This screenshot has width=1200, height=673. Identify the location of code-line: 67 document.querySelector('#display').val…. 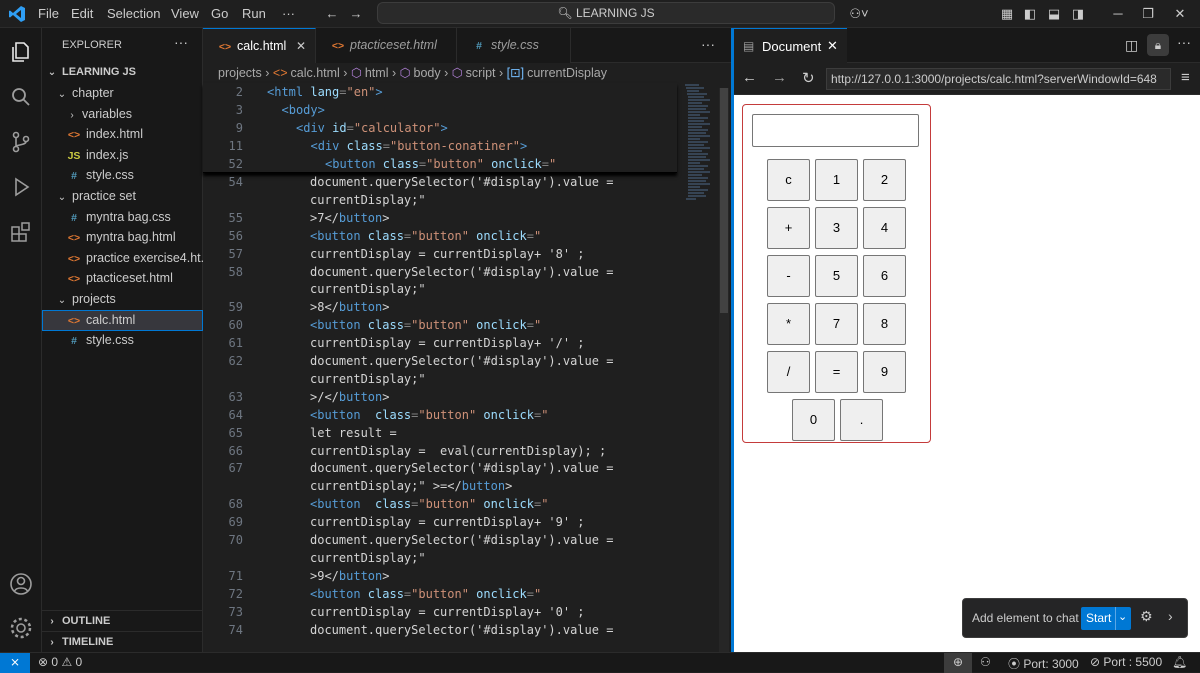
(440, 468).